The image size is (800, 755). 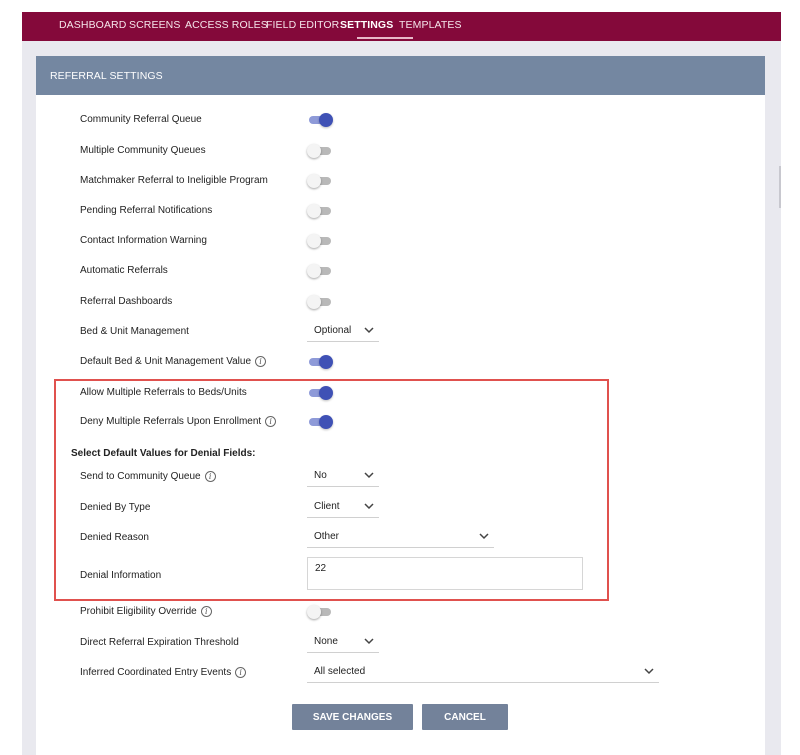 What do you see at coordinates (352, 717) in the screenshot?
I see `save-changes-button: SAVE CHANGES` at bounding box center [352, 717].